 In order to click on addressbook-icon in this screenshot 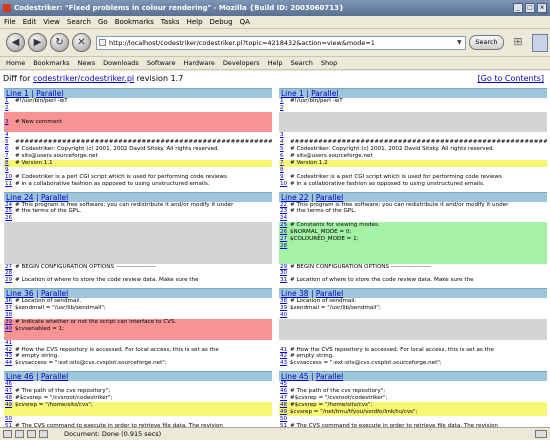, I will do `click(43, 434)`.